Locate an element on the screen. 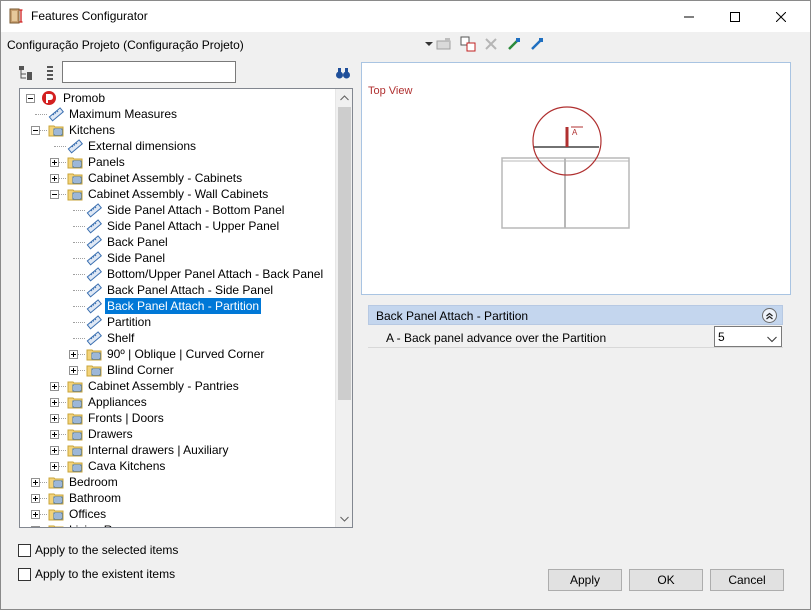  tree-folder-node: Fronts | Doors is located at coordinates (177, 418).